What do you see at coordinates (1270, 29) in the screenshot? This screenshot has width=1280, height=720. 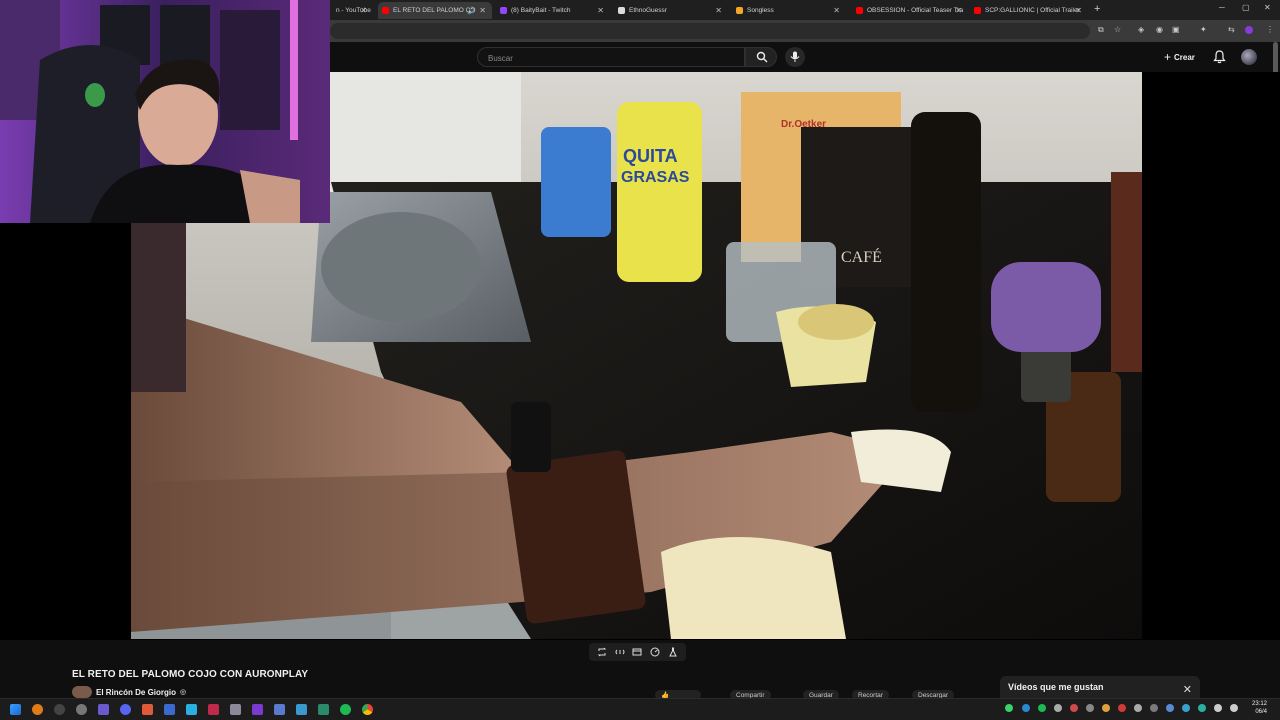 I see `menu-dots-icon: ⋮` at bounding box center [1270, 29].